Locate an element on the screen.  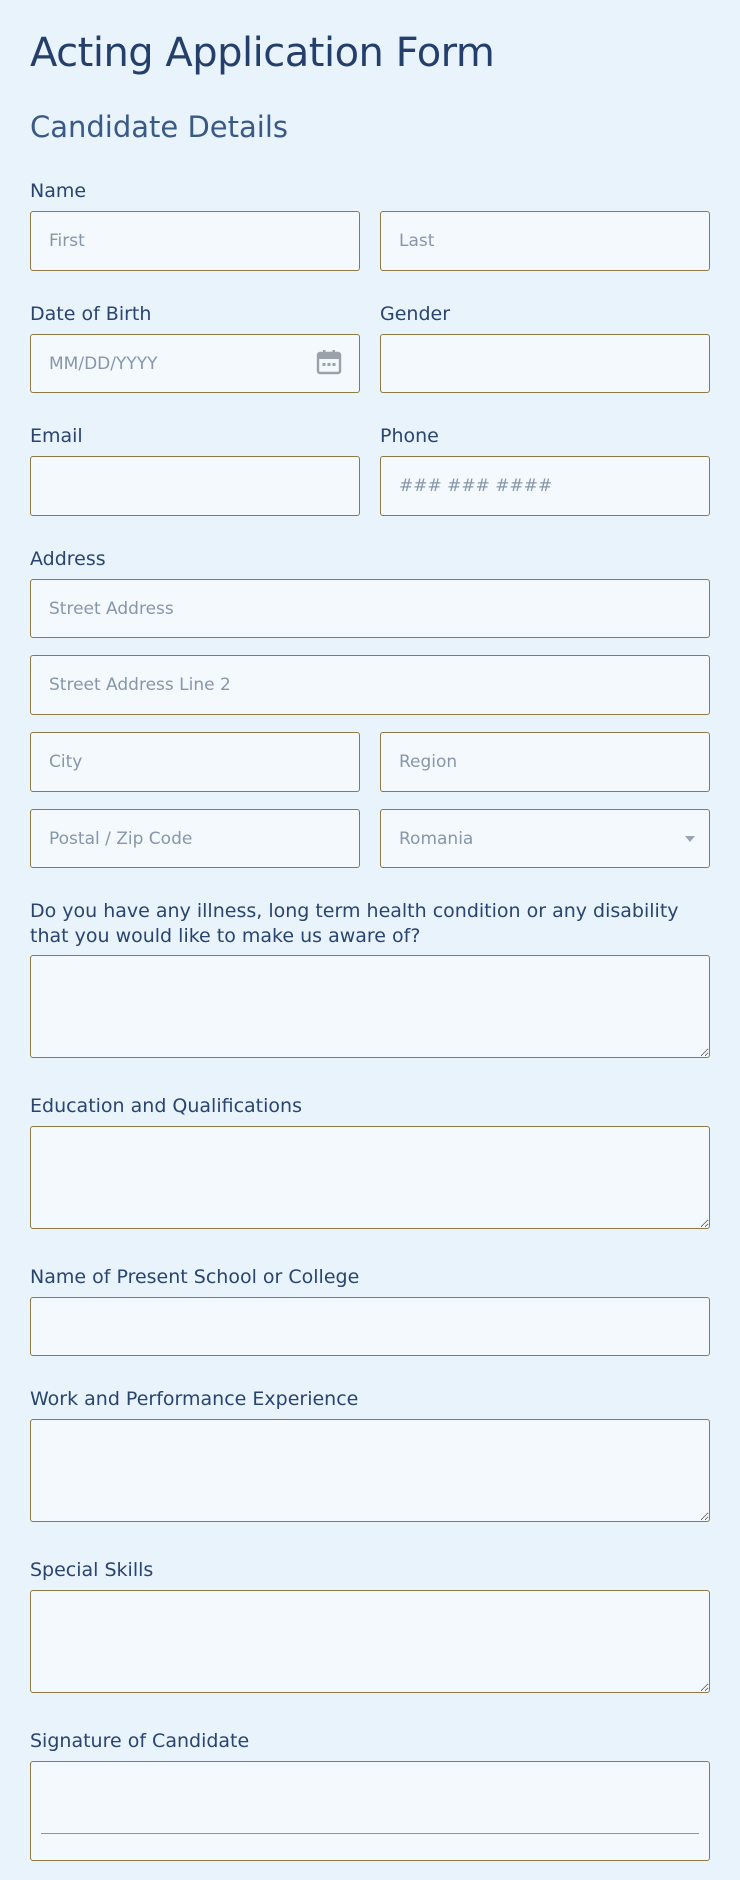
street-address-line2-input is located at coordinates (370, 685).